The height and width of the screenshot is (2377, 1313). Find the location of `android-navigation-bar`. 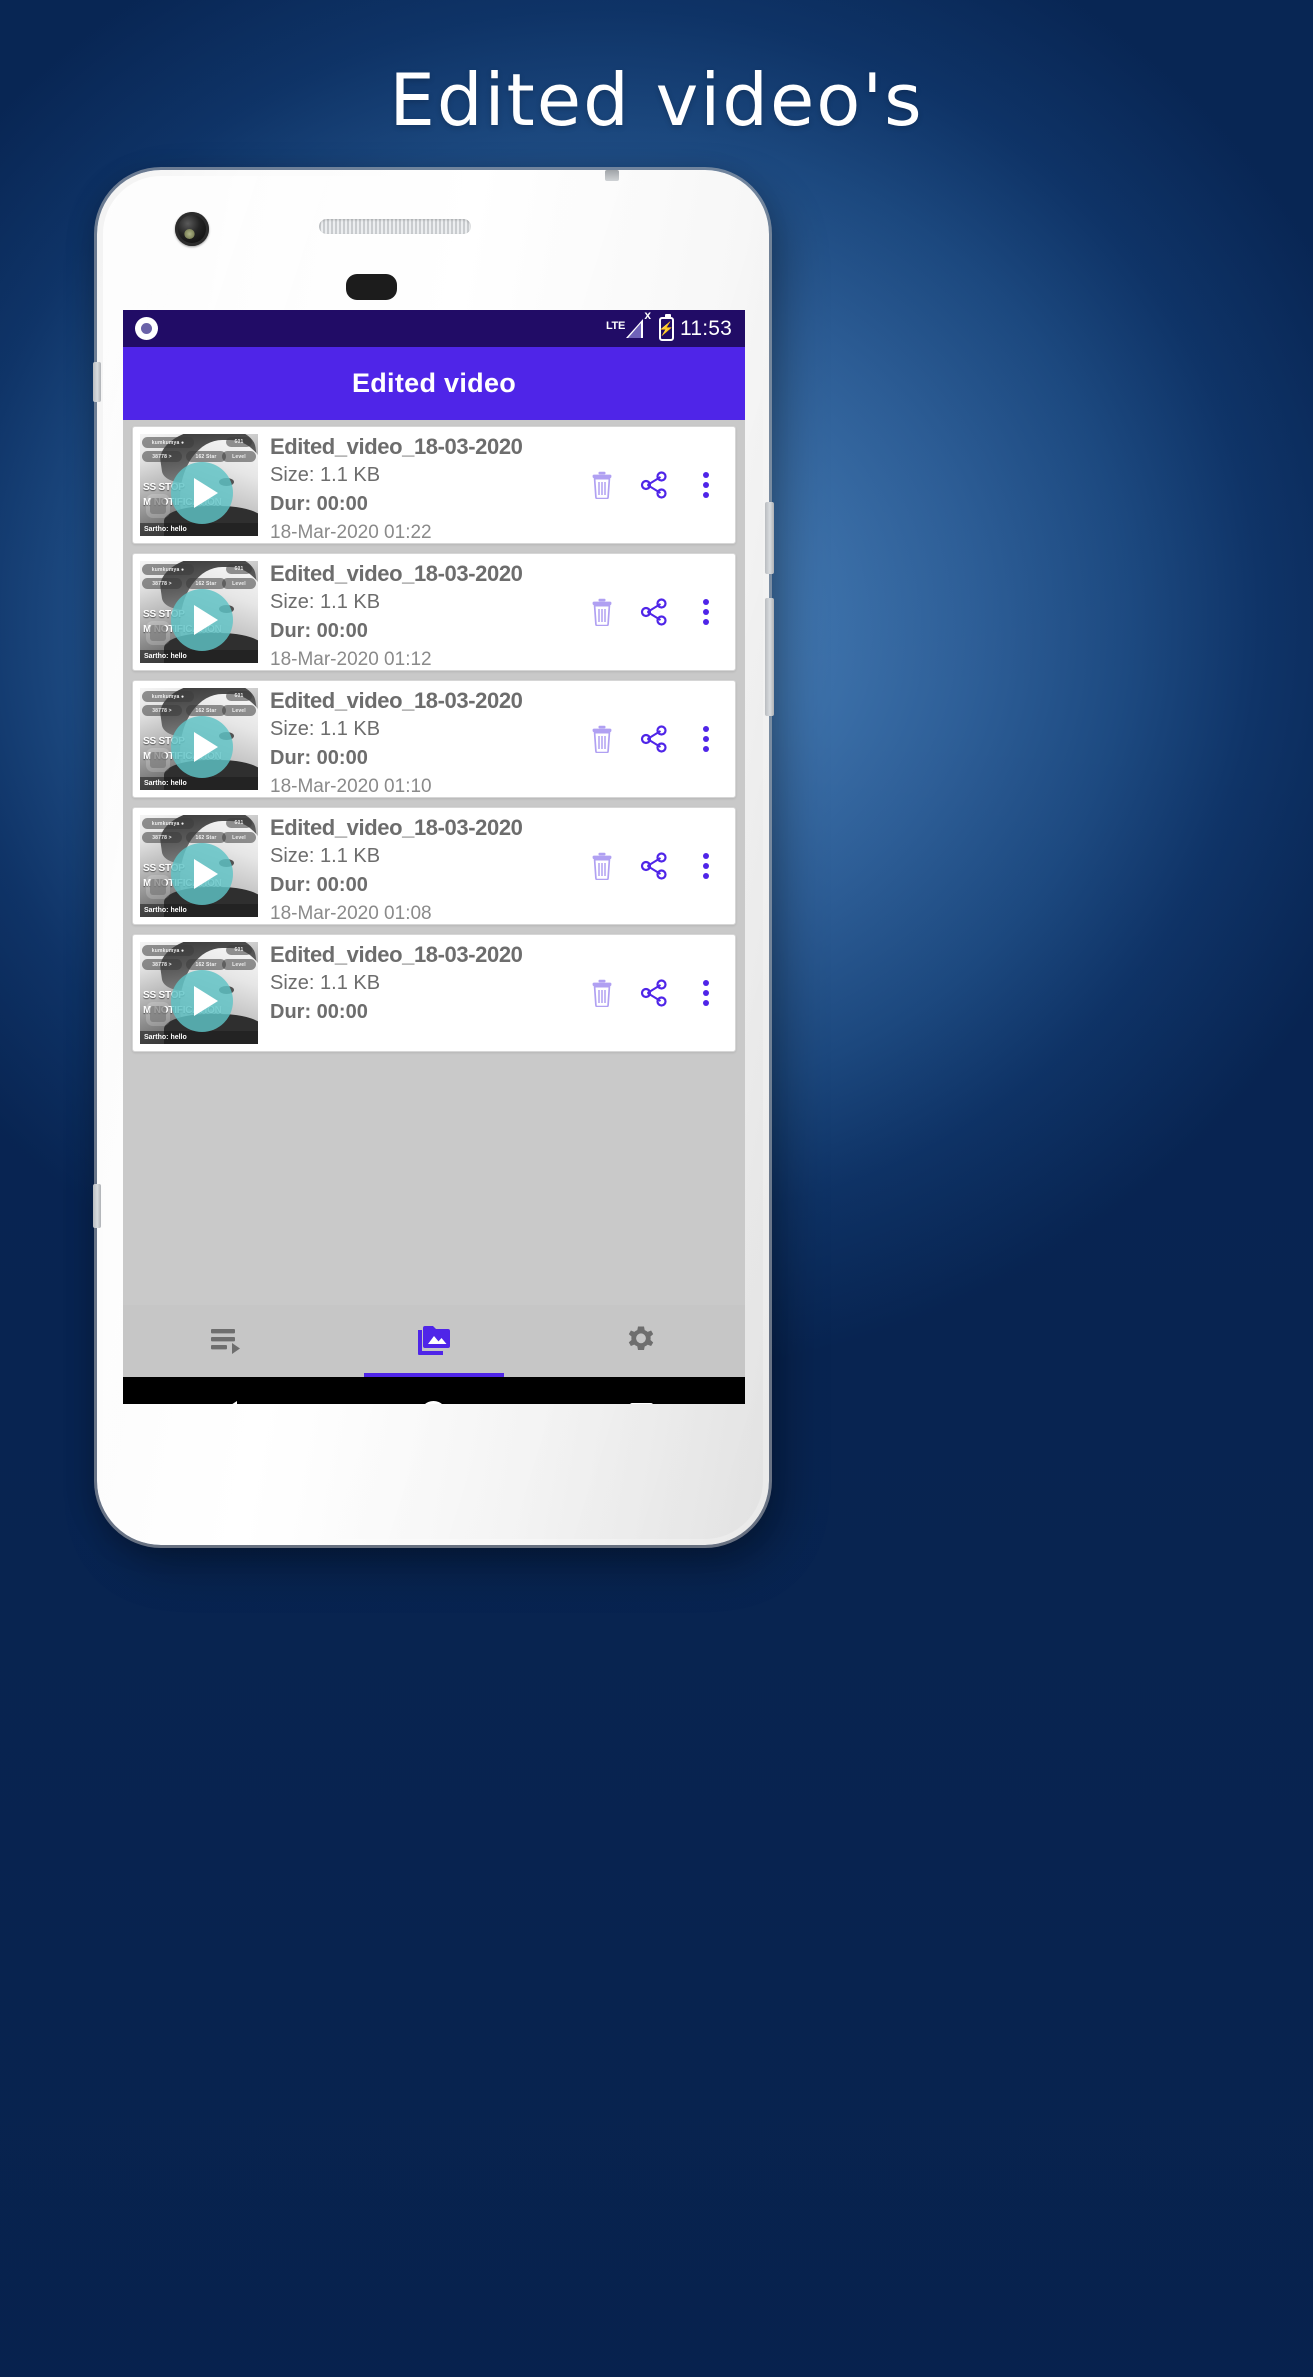

android-navigation-bar is located at coordinates (434, 1390).